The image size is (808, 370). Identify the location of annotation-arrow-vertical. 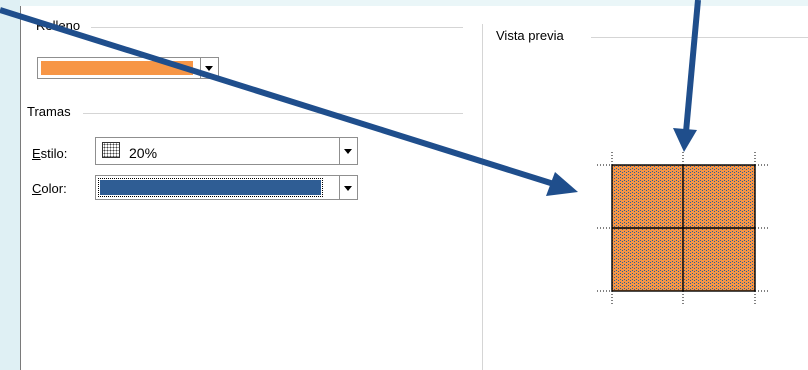
(687, 76).